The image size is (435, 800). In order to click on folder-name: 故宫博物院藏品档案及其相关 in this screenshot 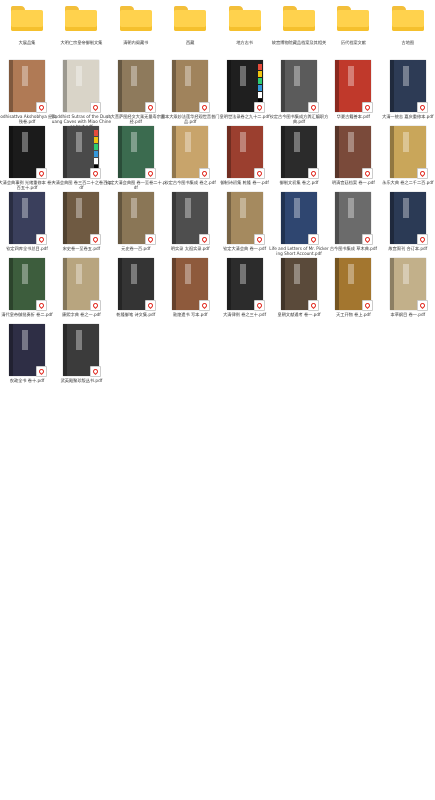, I will do `click(299, 42)`.